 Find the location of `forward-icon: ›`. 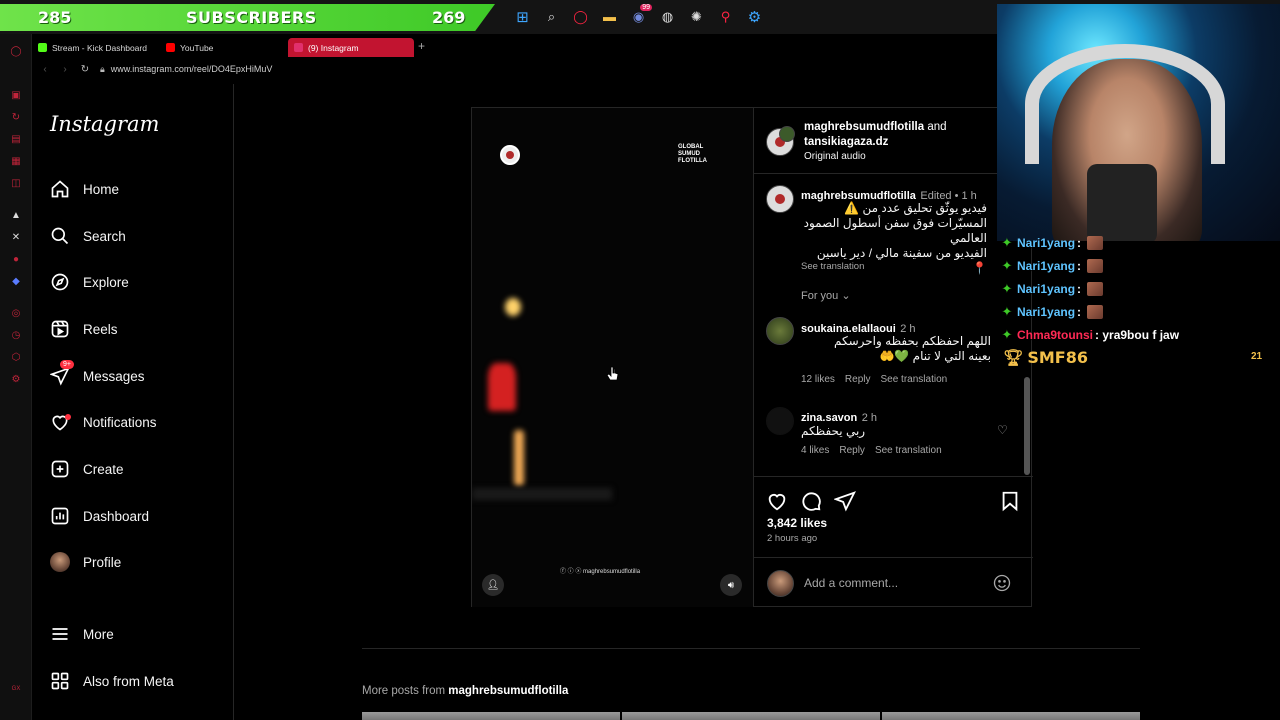

forward-icon: › is located at coordinates (65, 69).